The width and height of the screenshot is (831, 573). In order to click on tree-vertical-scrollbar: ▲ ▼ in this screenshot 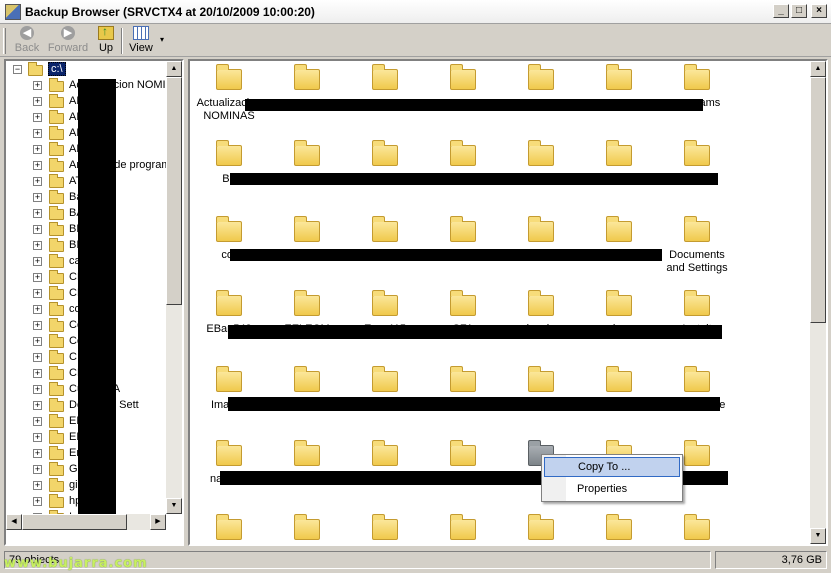, I will do `click(174, 287)`.